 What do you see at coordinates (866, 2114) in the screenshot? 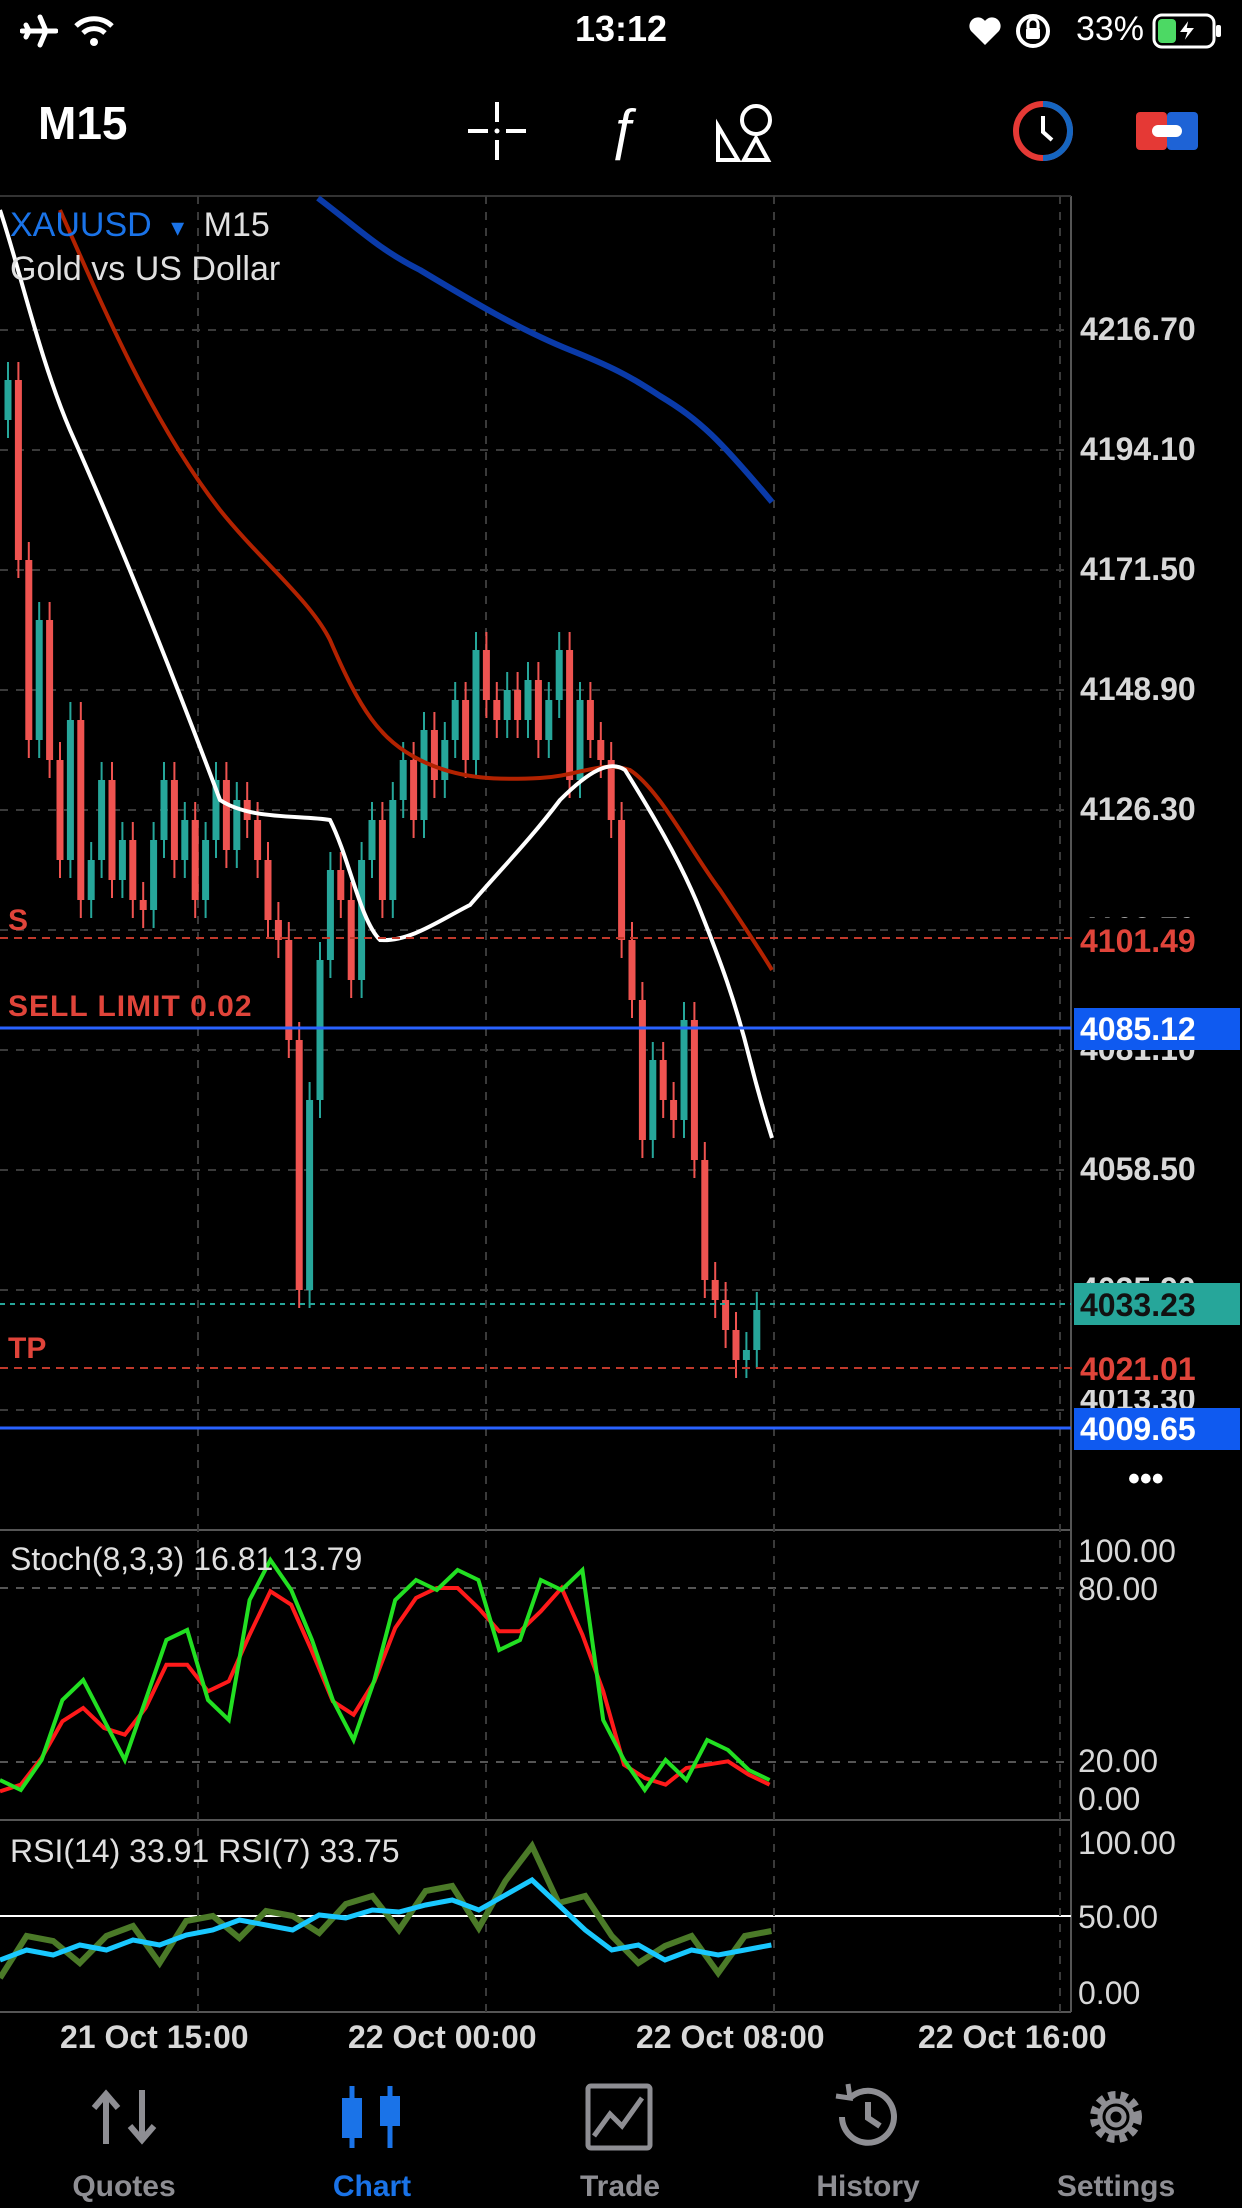
I see `history-clock-icon` at bounding box center [866, 2114].